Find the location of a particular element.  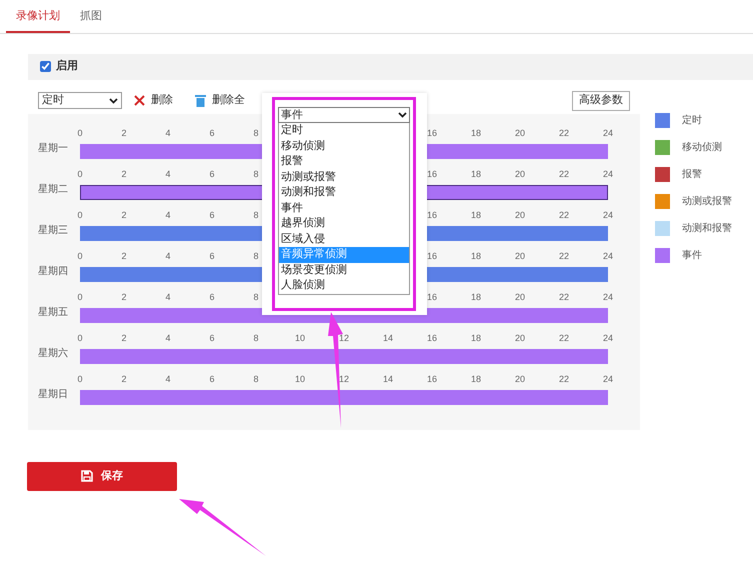

day-label: 星期五 is located at coordinates (53, 313).